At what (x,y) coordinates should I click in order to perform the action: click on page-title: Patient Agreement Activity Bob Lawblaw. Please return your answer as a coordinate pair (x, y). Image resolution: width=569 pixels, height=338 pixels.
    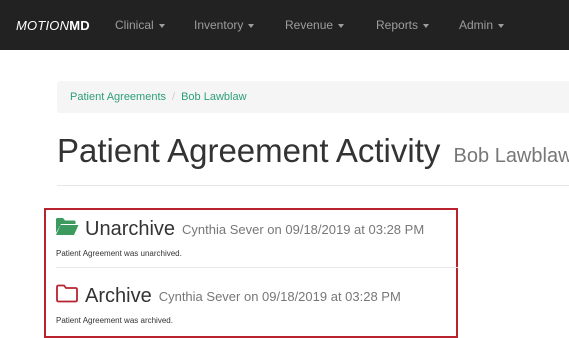
    Looking at the image, I should click on (313, 153).